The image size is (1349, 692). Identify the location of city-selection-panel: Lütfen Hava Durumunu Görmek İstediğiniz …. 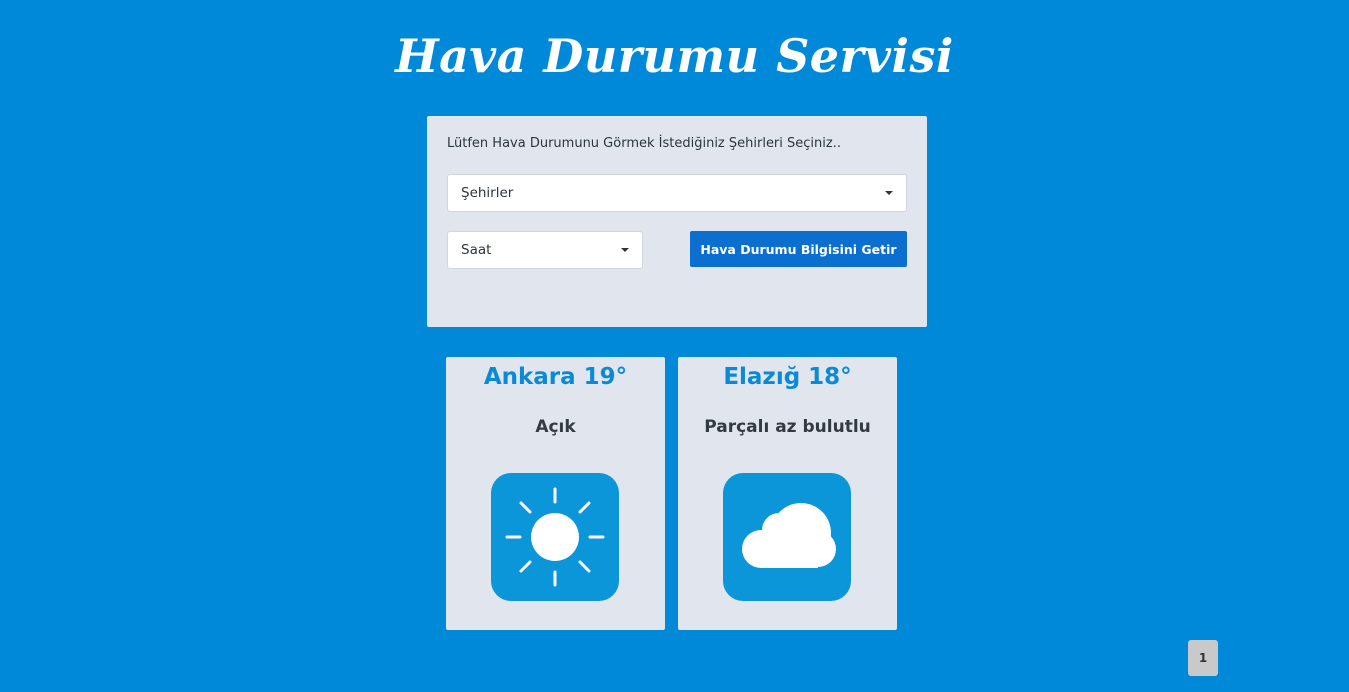
(677, 221).